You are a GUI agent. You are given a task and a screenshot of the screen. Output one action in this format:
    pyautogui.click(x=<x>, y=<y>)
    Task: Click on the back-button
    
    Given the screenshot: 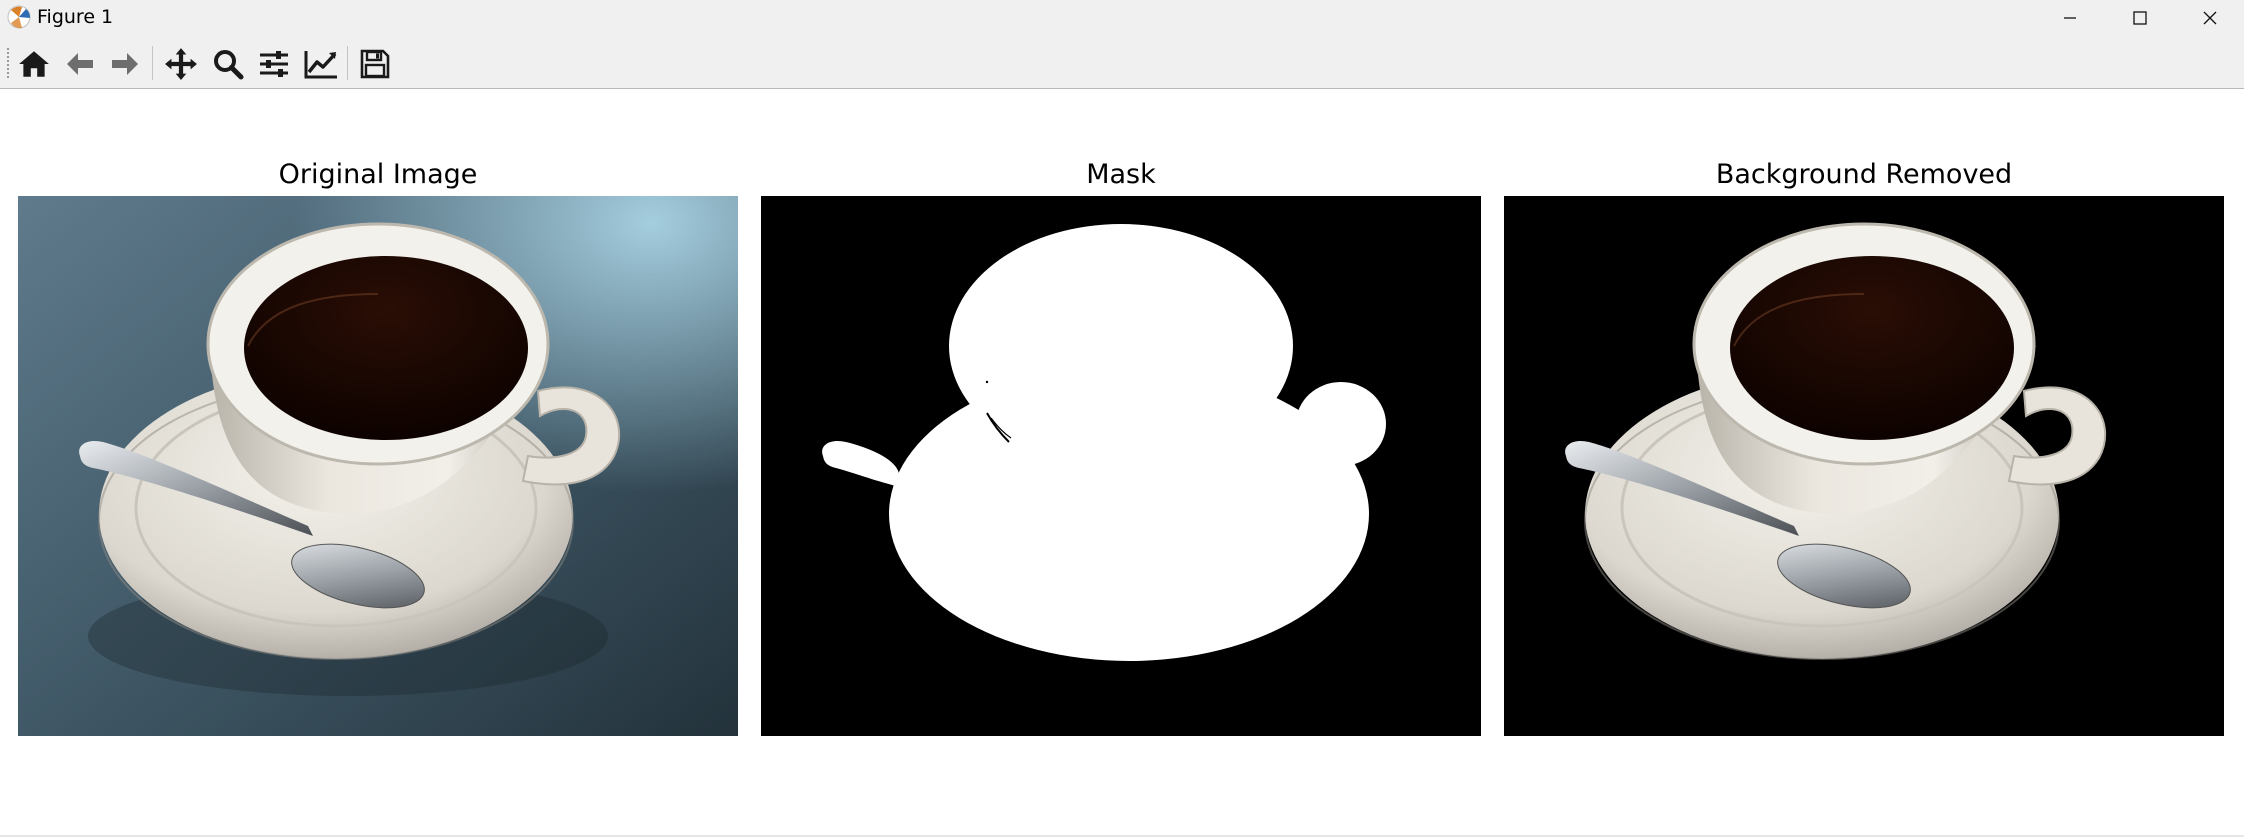 What is the action you would take?
    pyautogui.click(x=80, y=64)
    